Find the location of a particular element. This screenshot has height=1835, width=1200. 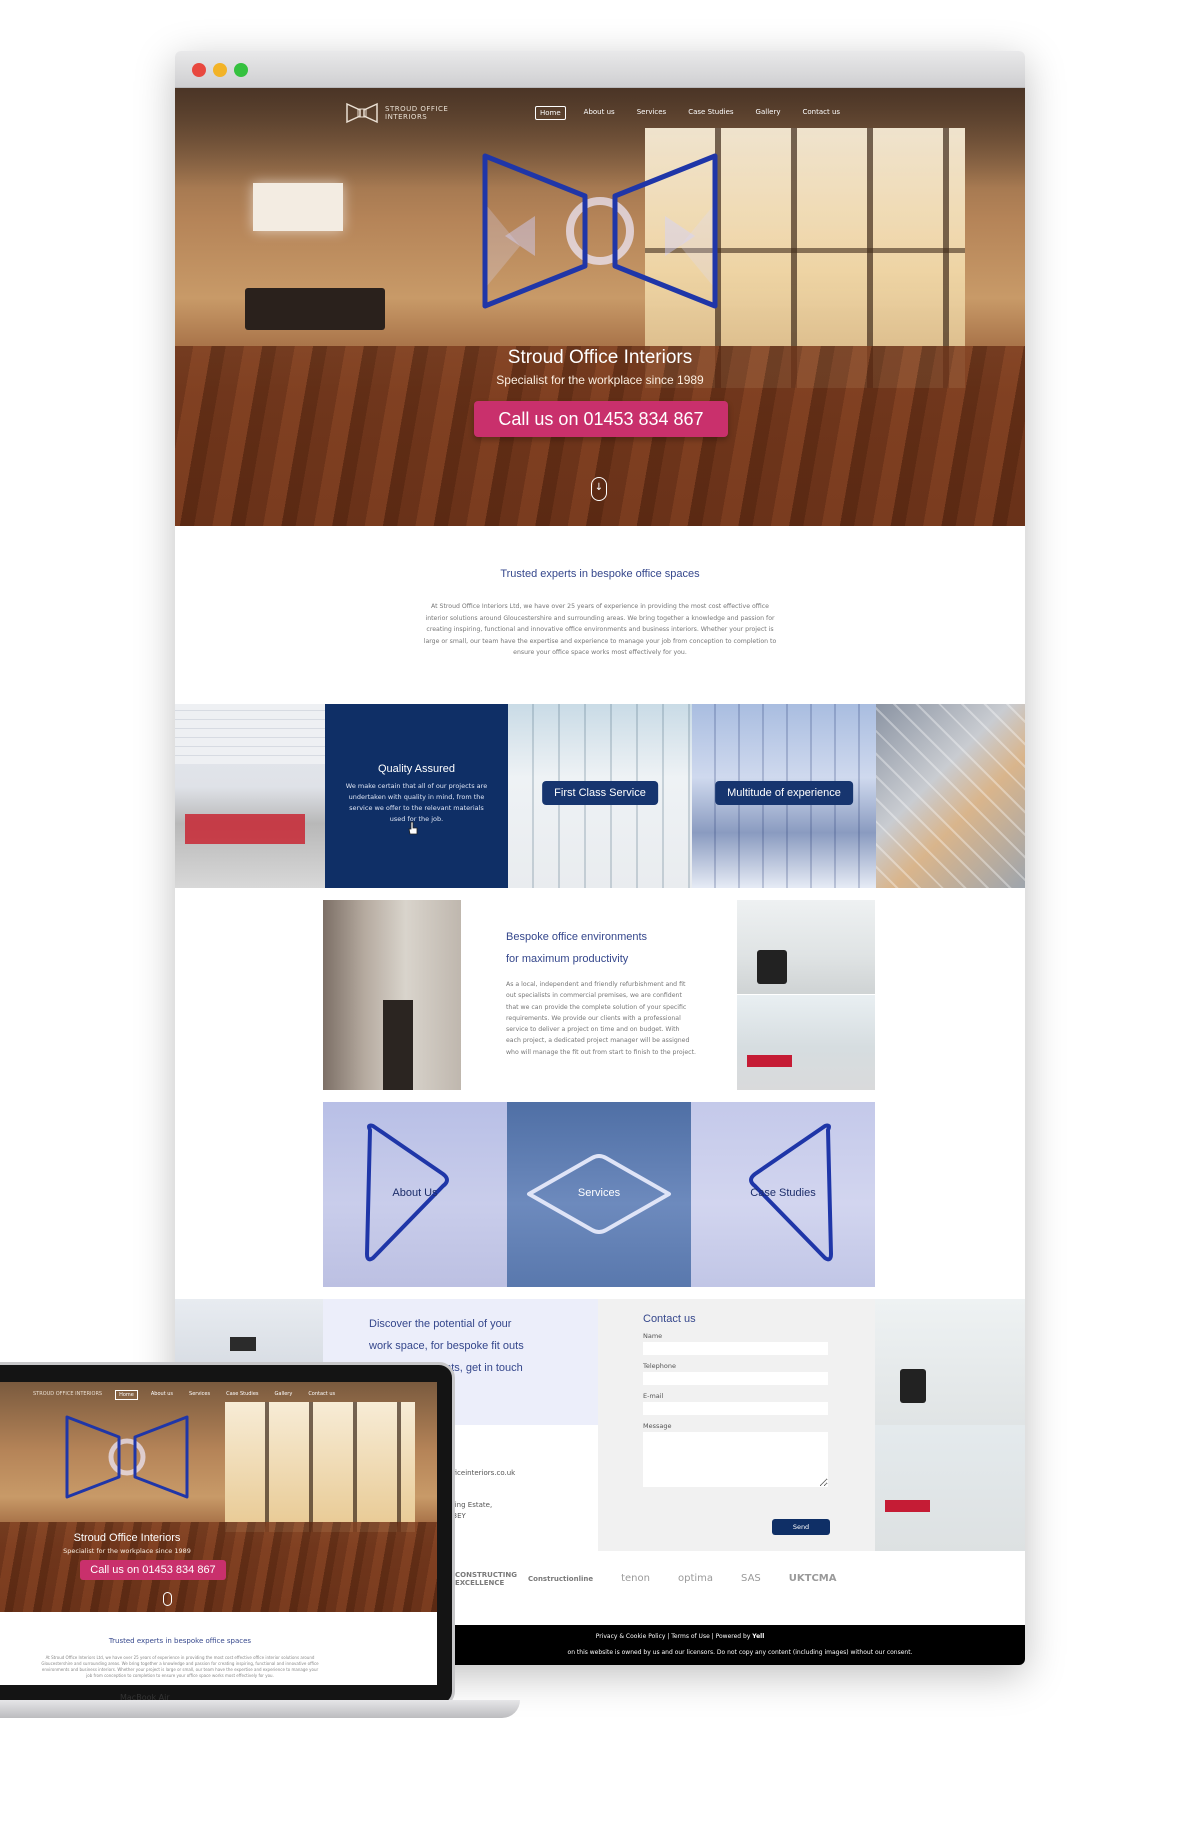

bowtie-logo-icon is located at coordinates (362, 113).